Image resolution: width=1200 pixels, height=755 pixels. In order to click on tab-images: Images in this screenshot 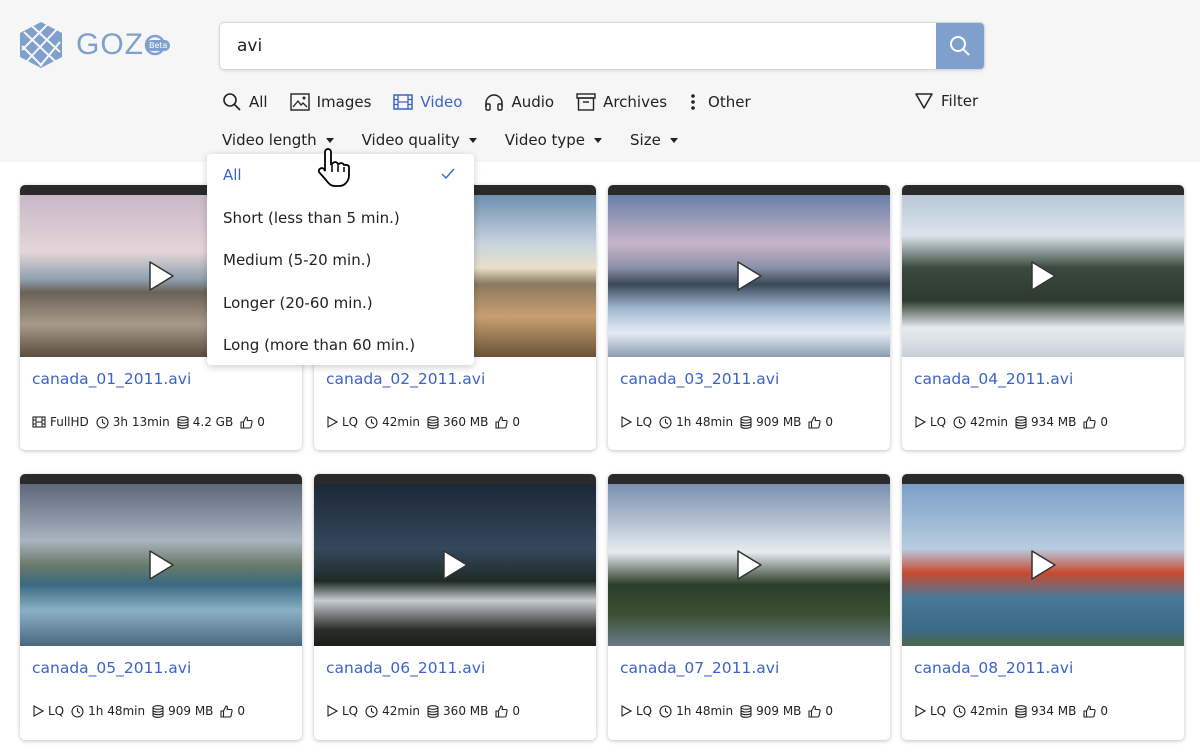, I will do `click(330, 102)`.